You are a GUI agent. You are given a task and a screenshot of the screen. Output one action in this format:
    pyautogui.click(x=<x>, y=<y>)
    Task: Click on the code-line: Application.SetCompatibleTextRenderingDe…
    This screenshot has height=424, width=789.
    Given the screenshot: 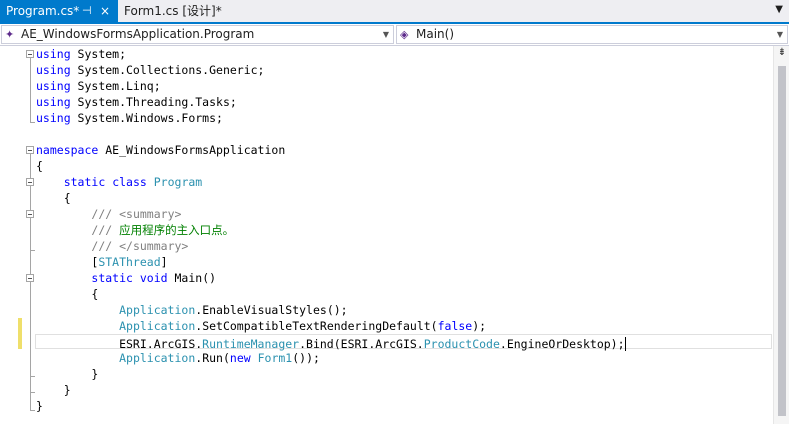 What is the action you would take?
    pyautogui.click(x=303, y=326)
    